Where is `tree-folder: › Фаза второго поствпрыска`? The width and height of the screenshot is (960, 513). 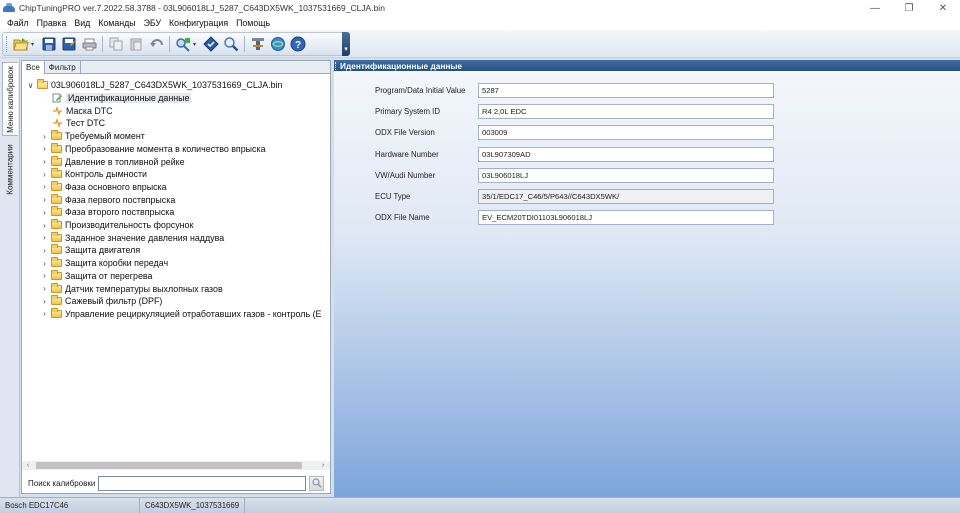 tree-folder: › Фаза второго поствпрыска is located at coordinates (107, 212).